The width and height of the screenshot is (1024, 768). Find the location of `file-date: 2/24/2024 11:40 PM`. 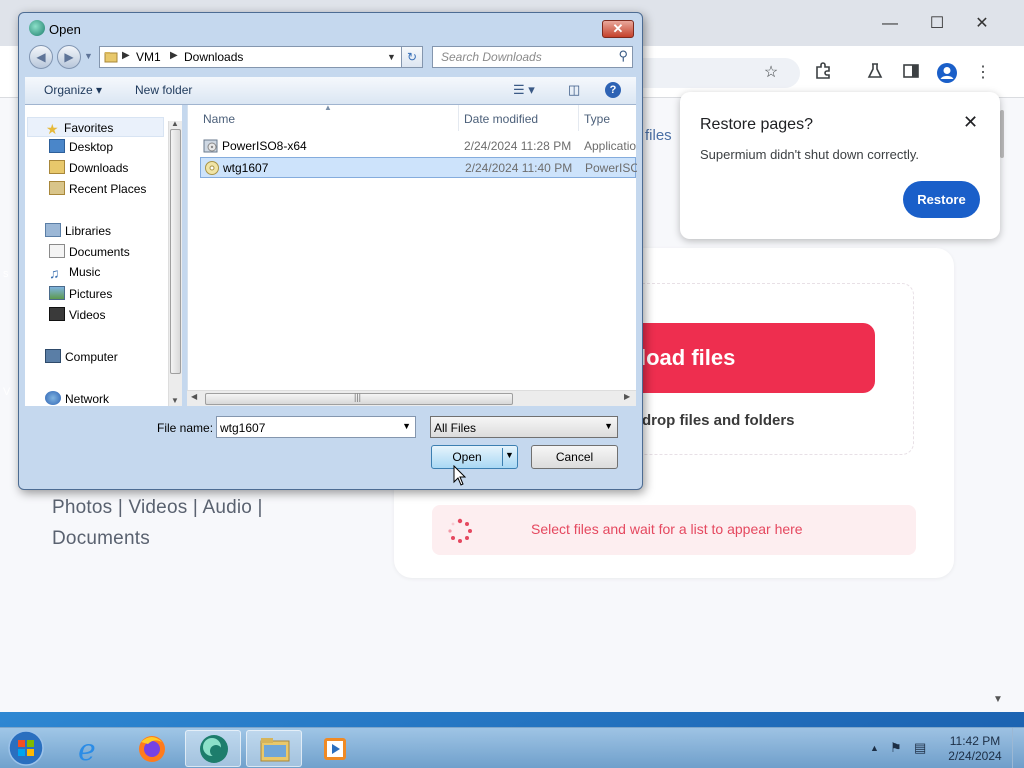

file-date: 2/24/2024 11:40 PM is located at coordinates (519, 168).